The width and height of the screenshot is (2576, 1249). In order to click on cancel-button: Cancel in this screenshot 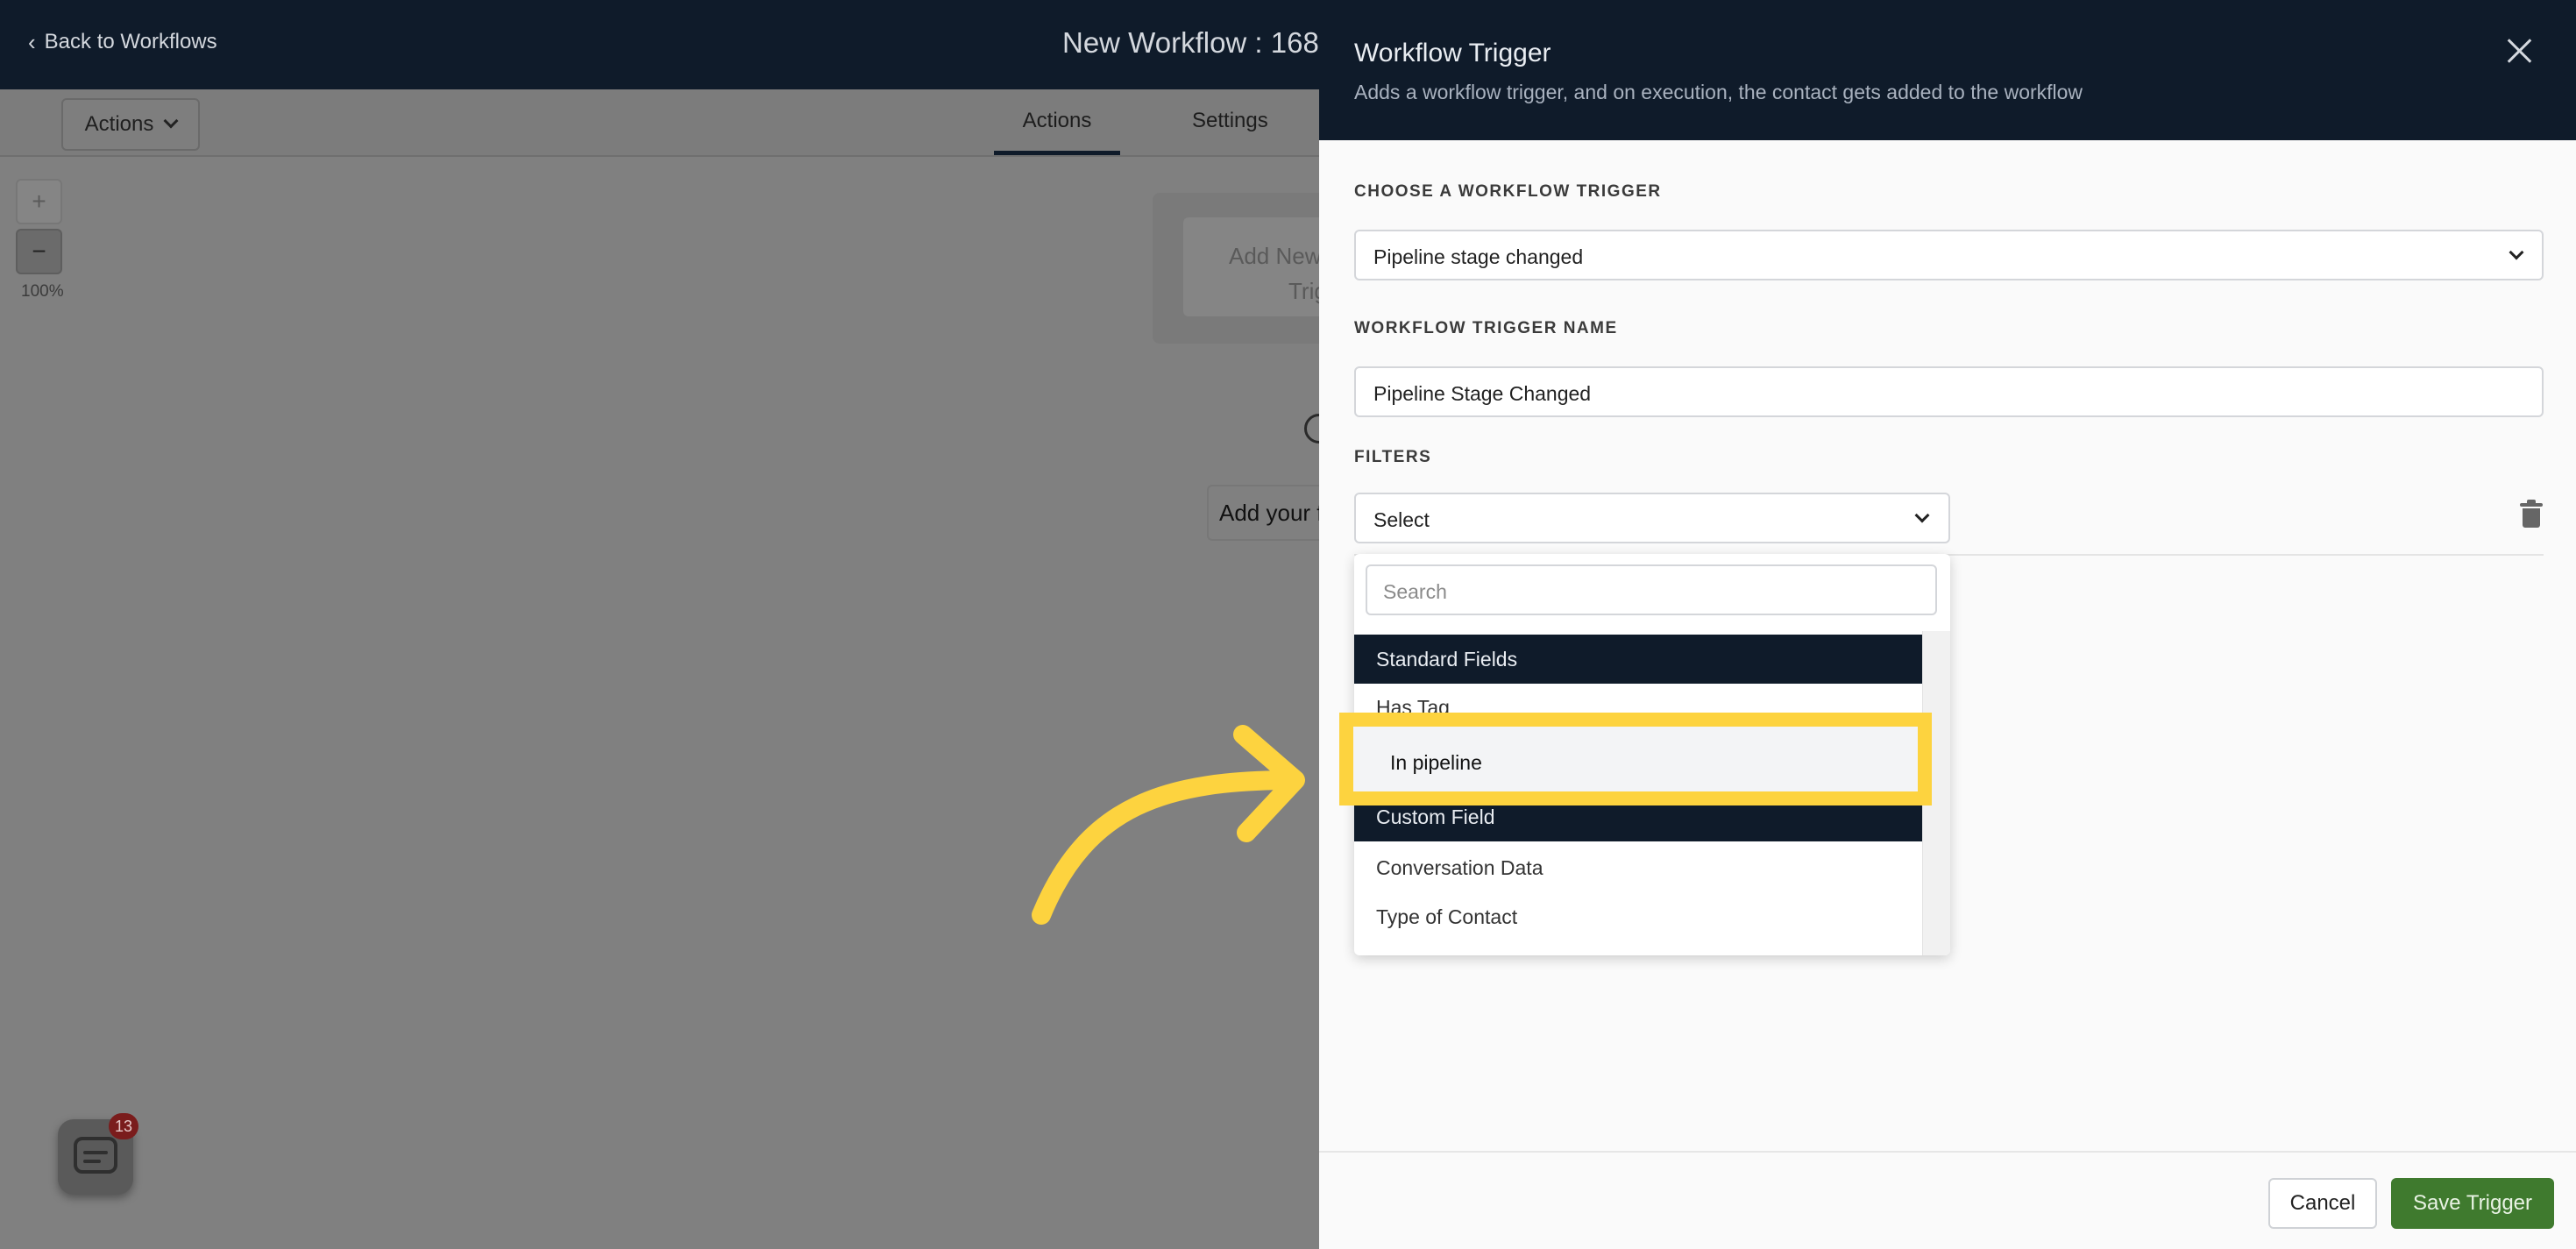, I will do `click(2323, 1203)`.